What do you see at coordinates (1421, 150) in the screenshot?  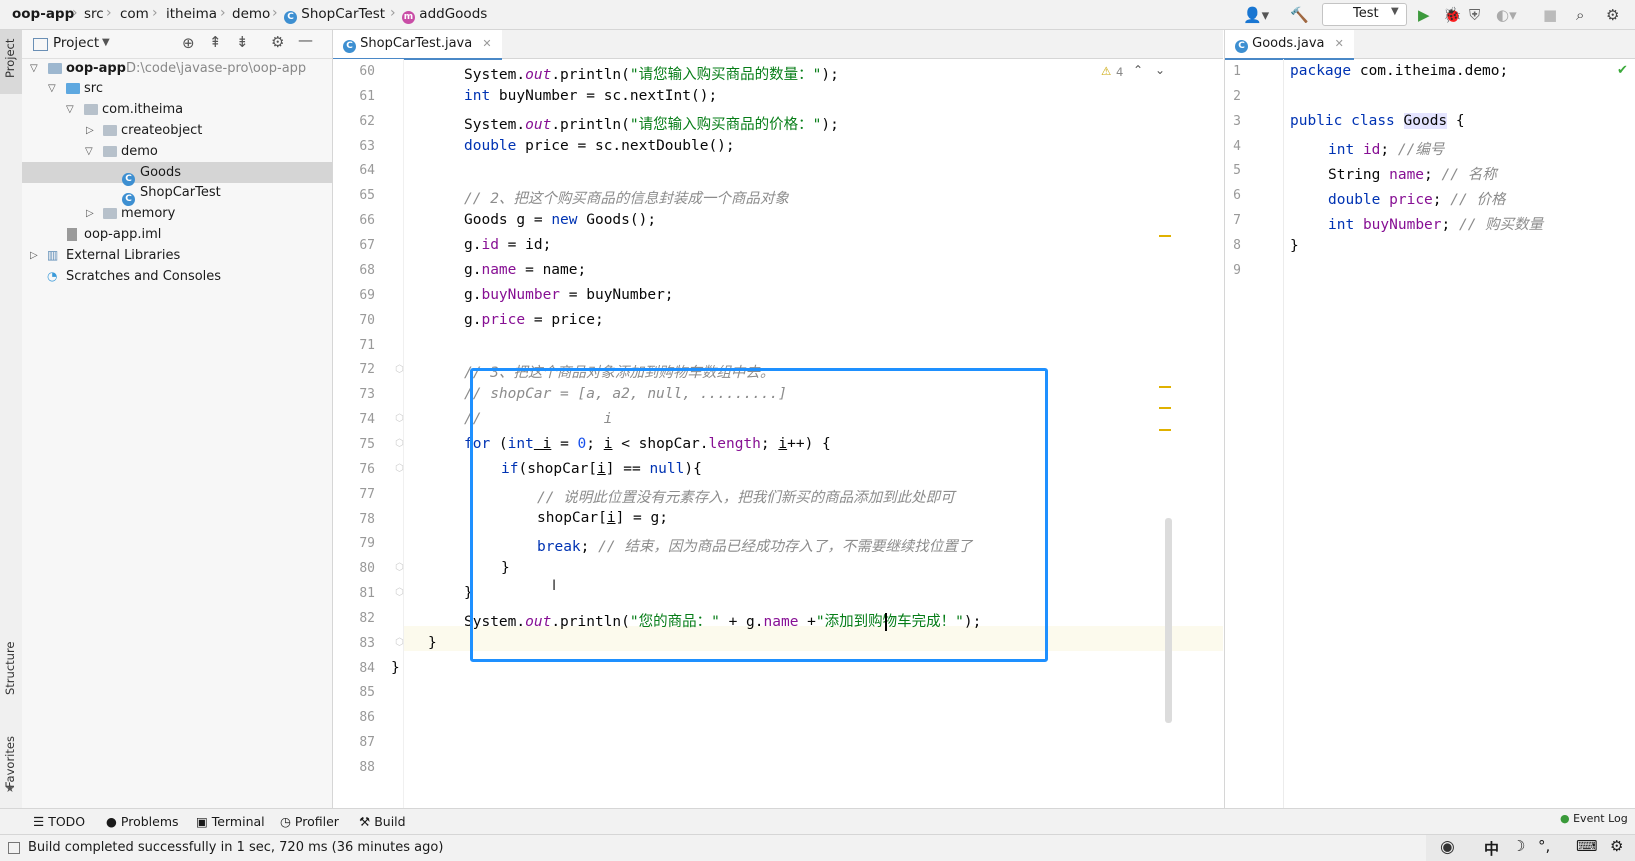 I see `code-comment: //编号` at bounding box center [1421, 150].